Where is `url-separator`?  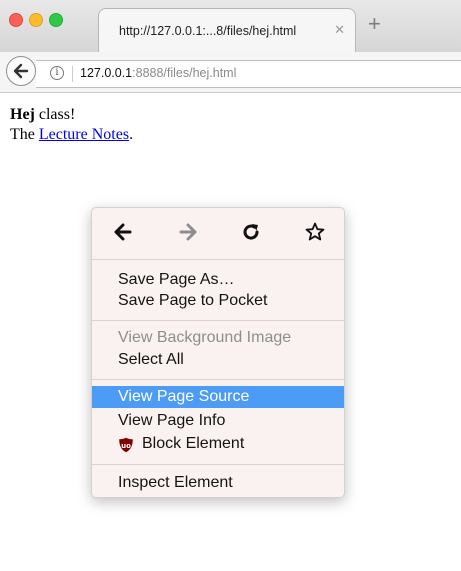 url-separator is located at coordinates (72, 74).